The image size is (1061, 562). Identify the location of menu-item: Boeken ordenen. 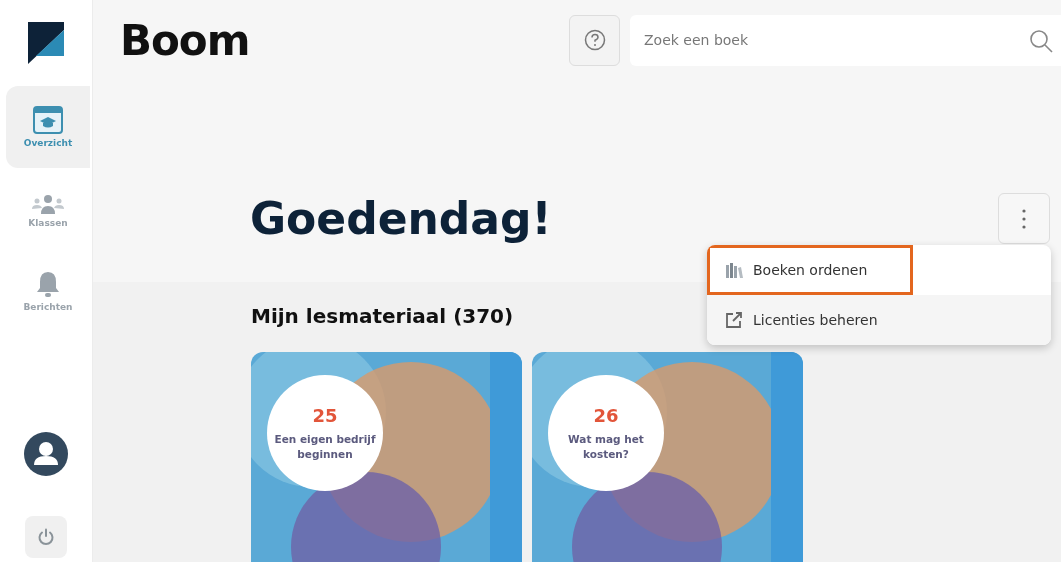
(810, 270).